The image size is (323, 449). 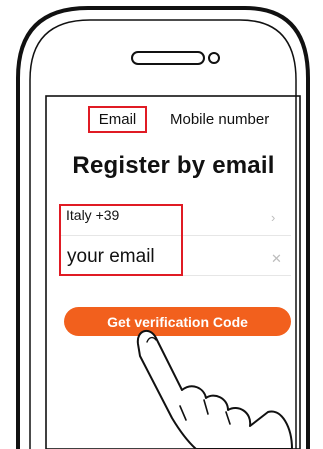 What do you see at coordinates (173, 165) in the screenshot?
I see `page-title: Register by email` at bounding box center [173, 165].